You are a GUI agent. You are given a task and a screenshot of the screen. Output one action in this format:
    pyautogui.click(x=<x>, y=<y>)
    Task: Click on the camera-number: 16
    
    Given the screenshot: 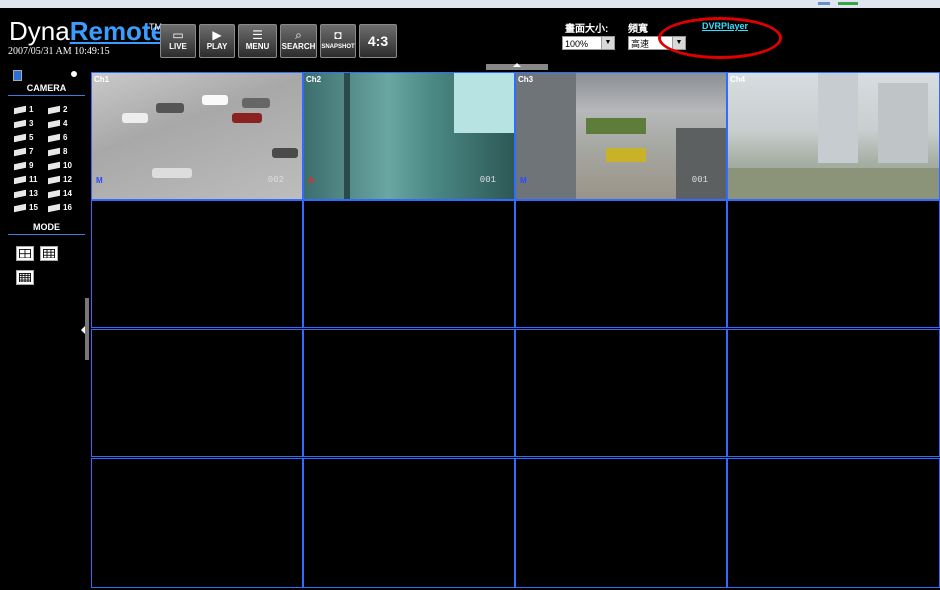 What is the action you would take?
    pyautogui.click(x=67, y=207)
    